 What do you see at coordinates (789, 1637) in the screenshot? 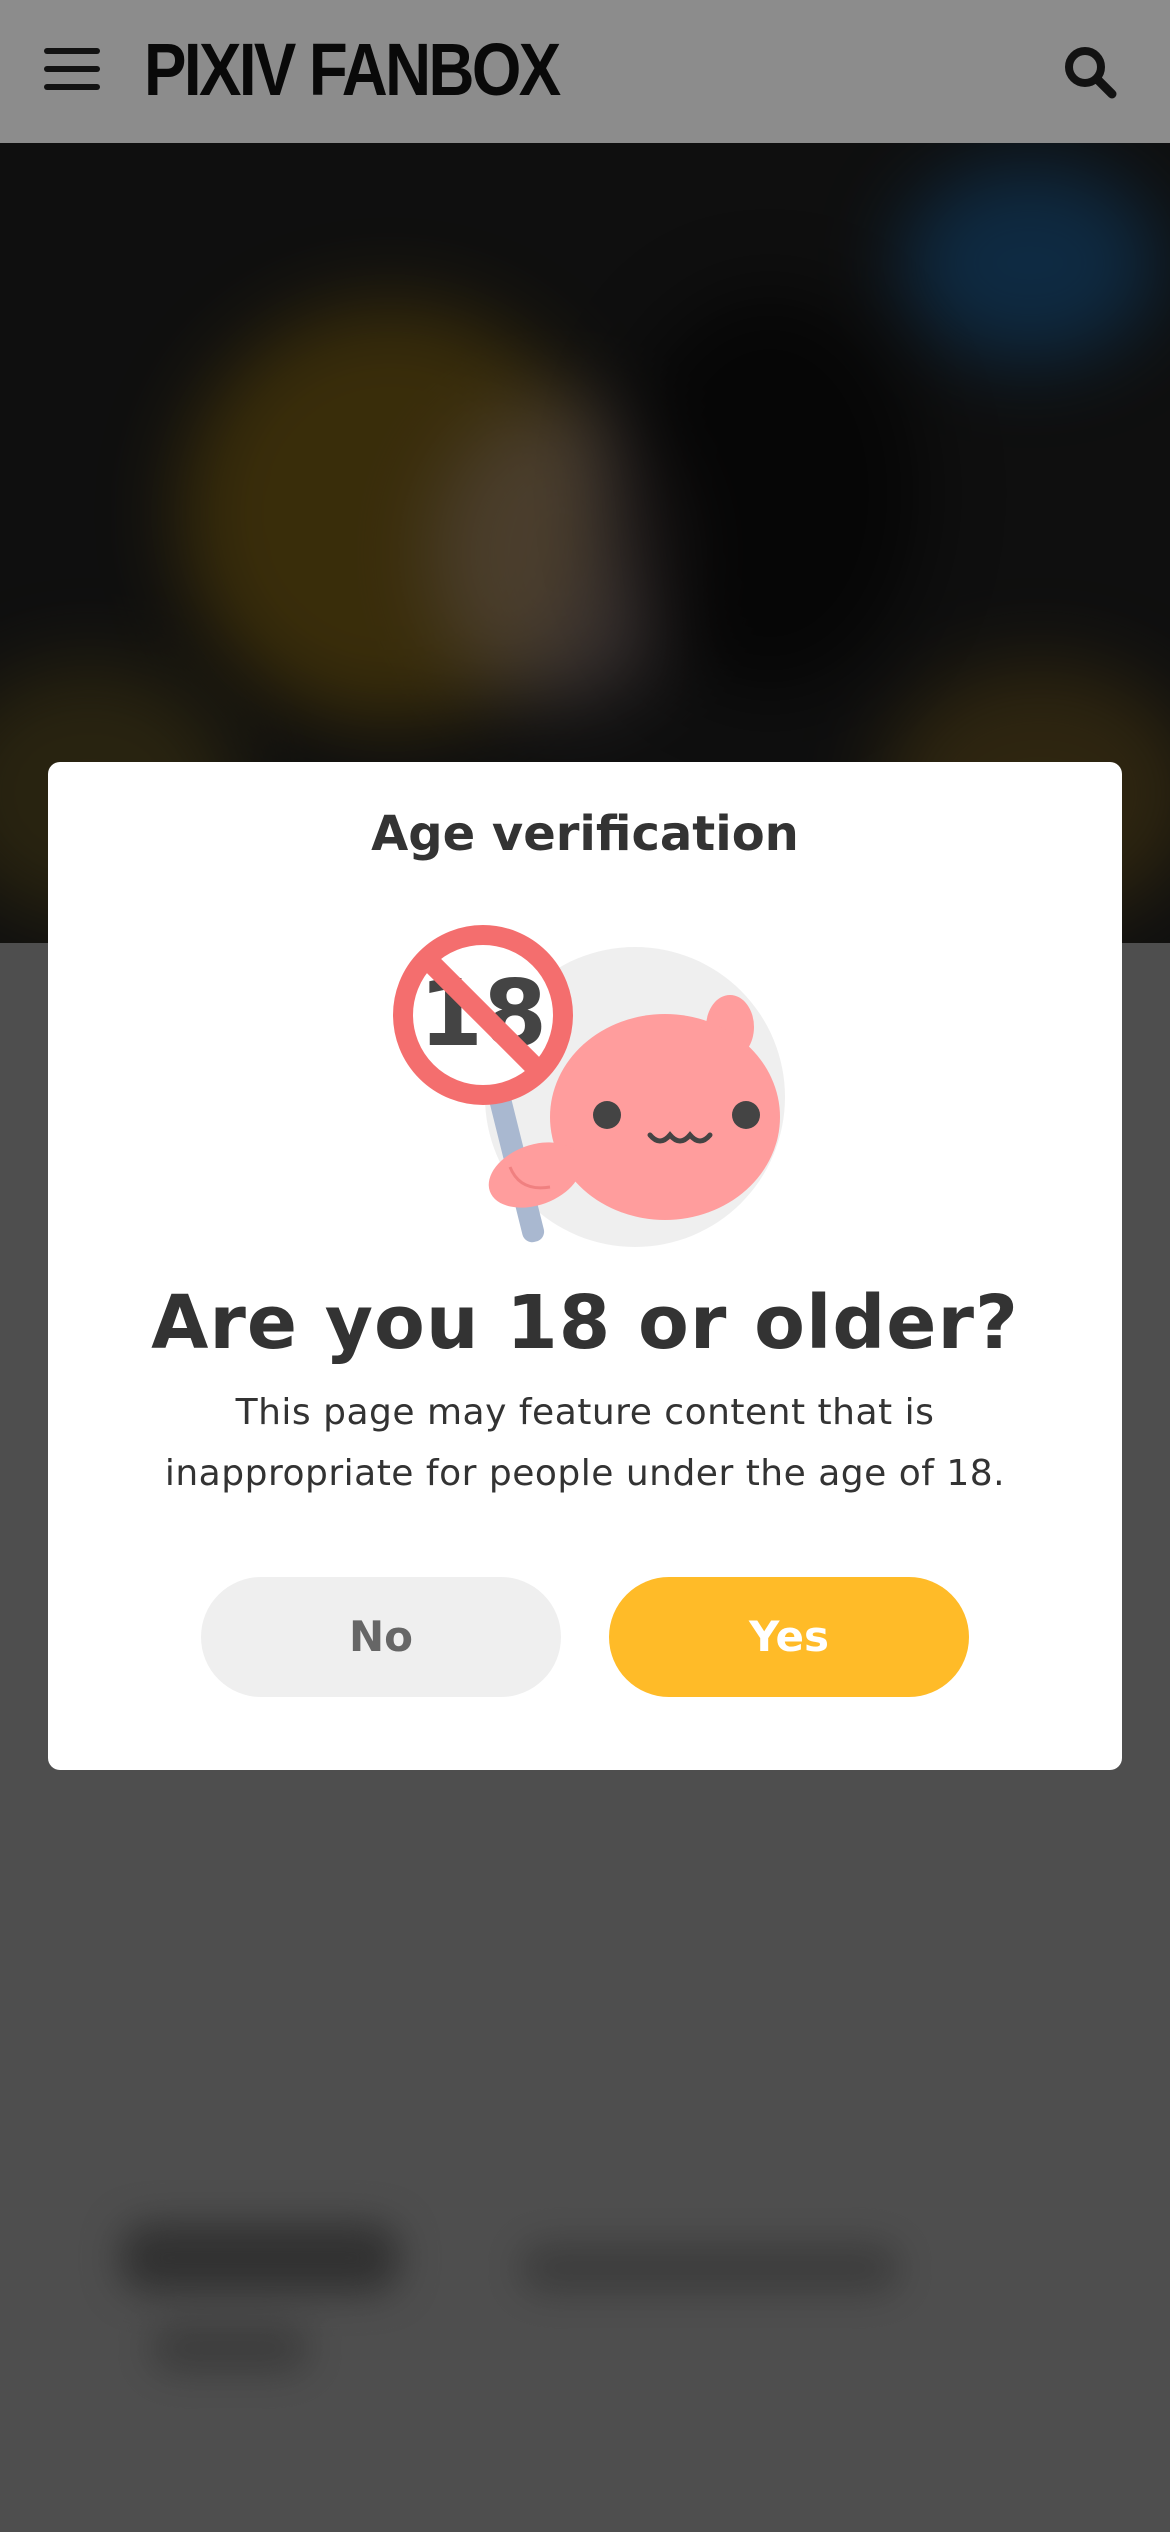
I see `yes-button: Yes` at bounding box center [789, 1637].